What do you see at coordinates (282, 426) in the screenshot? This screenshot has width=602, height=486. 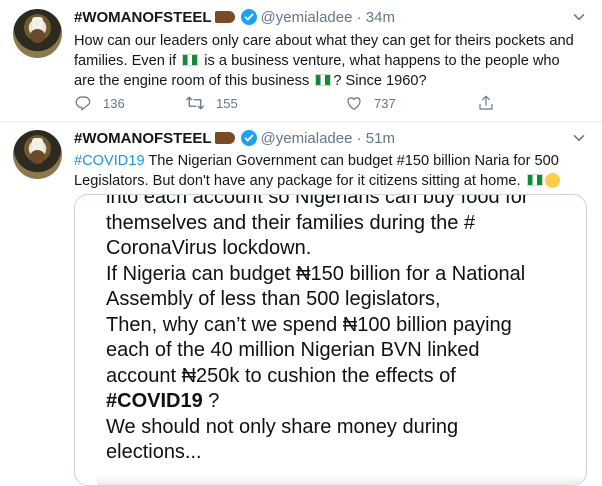 I see `media-line: We should not only share money during` at bounding box center [282, 426].